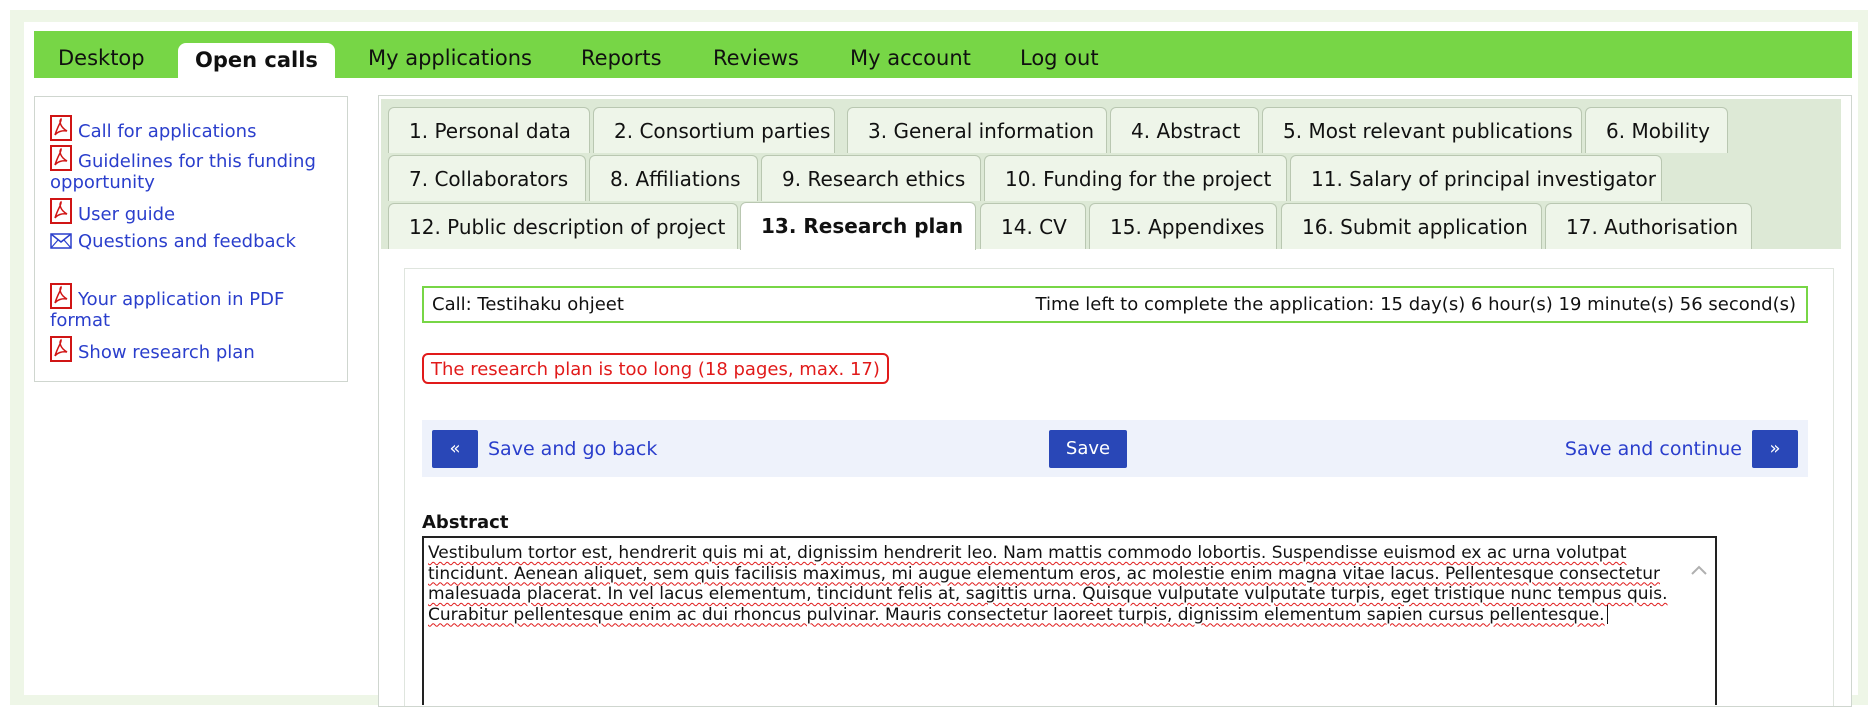 The height and width of the screenshot is (707, 1868). I want to click on nav-my-applications: My applications, so click(450, 54).